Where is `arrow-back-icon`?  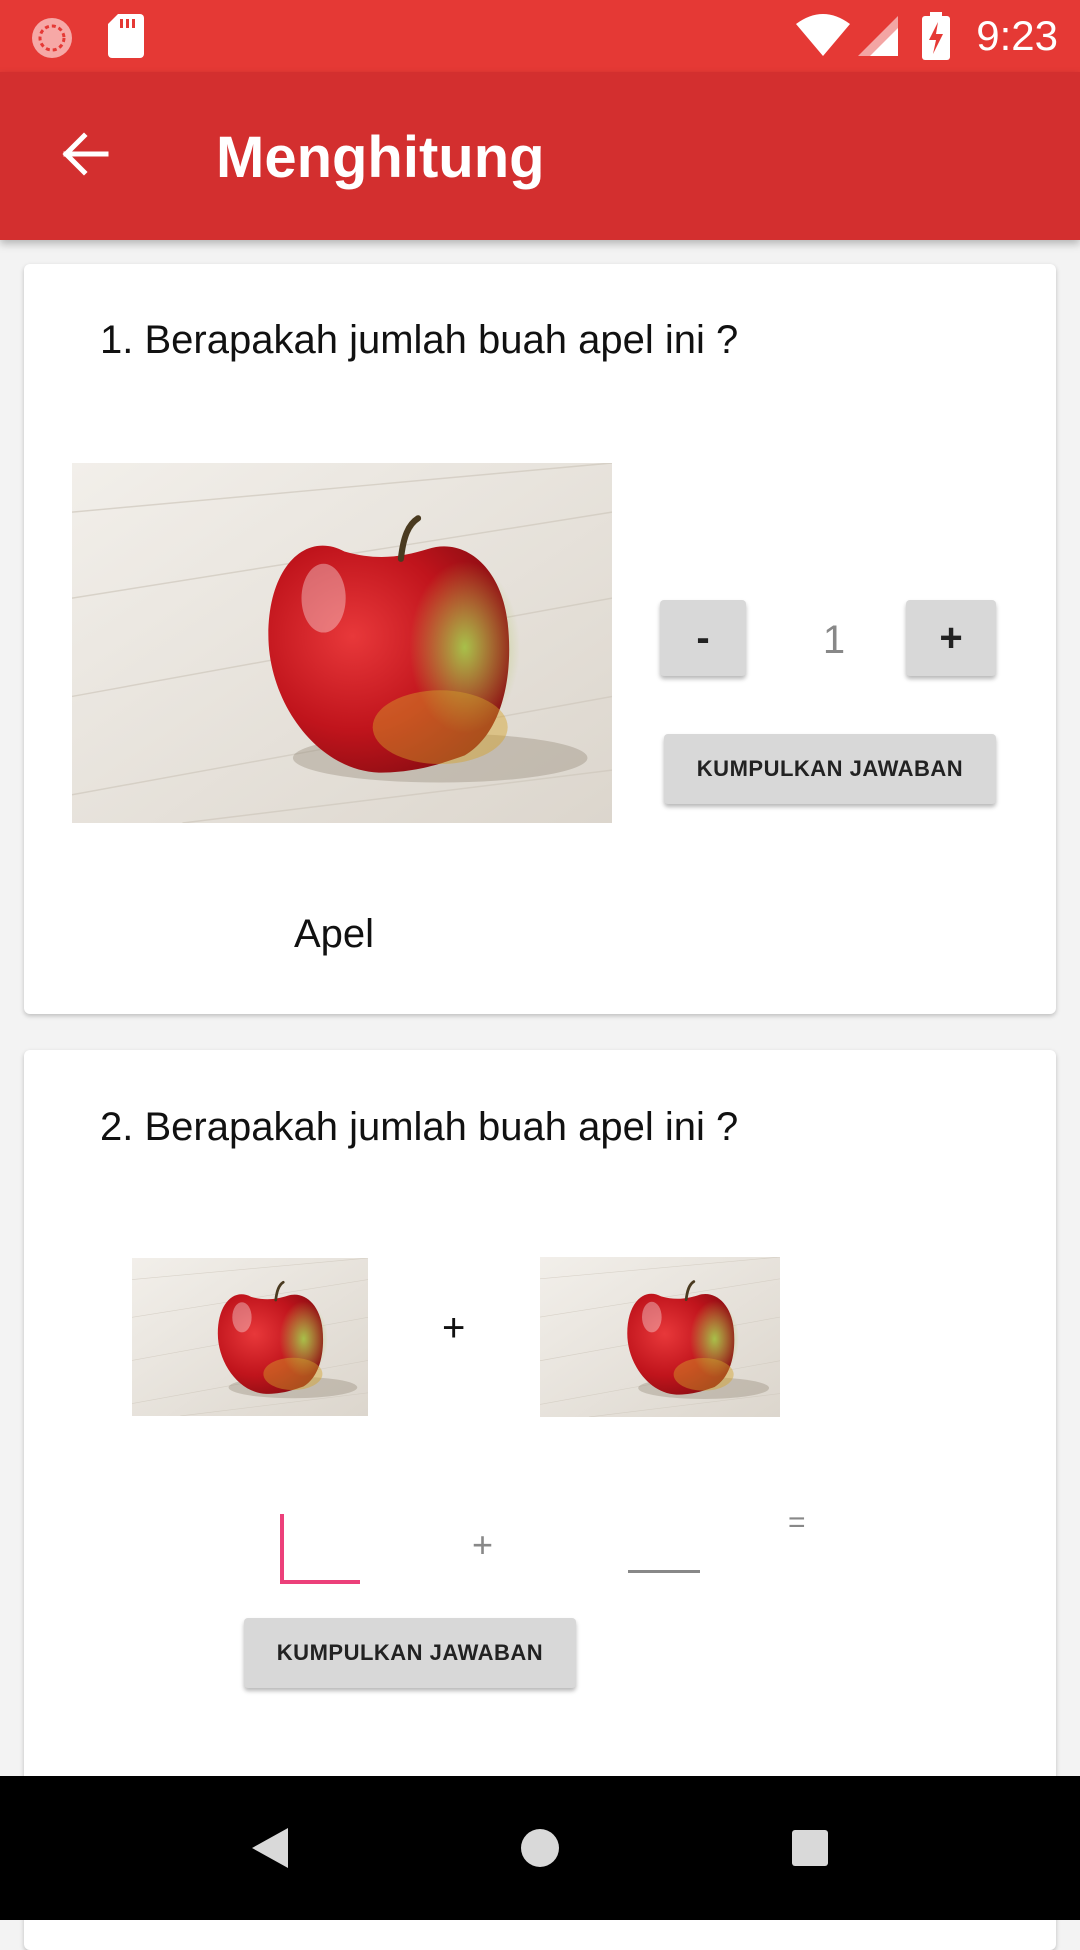 arrow-back-icon is located at coordinates (84, 154).